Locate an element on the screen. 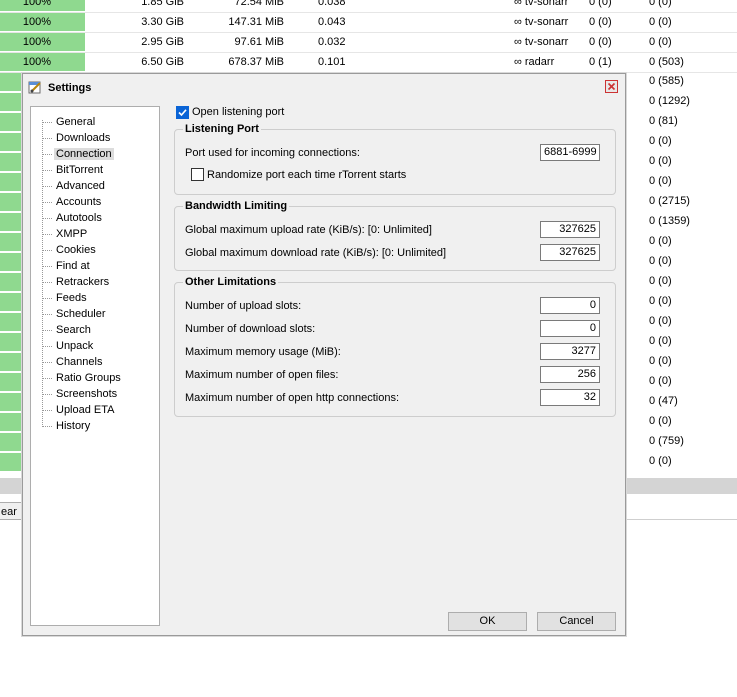  tree-item-label: Accounts is located at coordinates (79, 202).